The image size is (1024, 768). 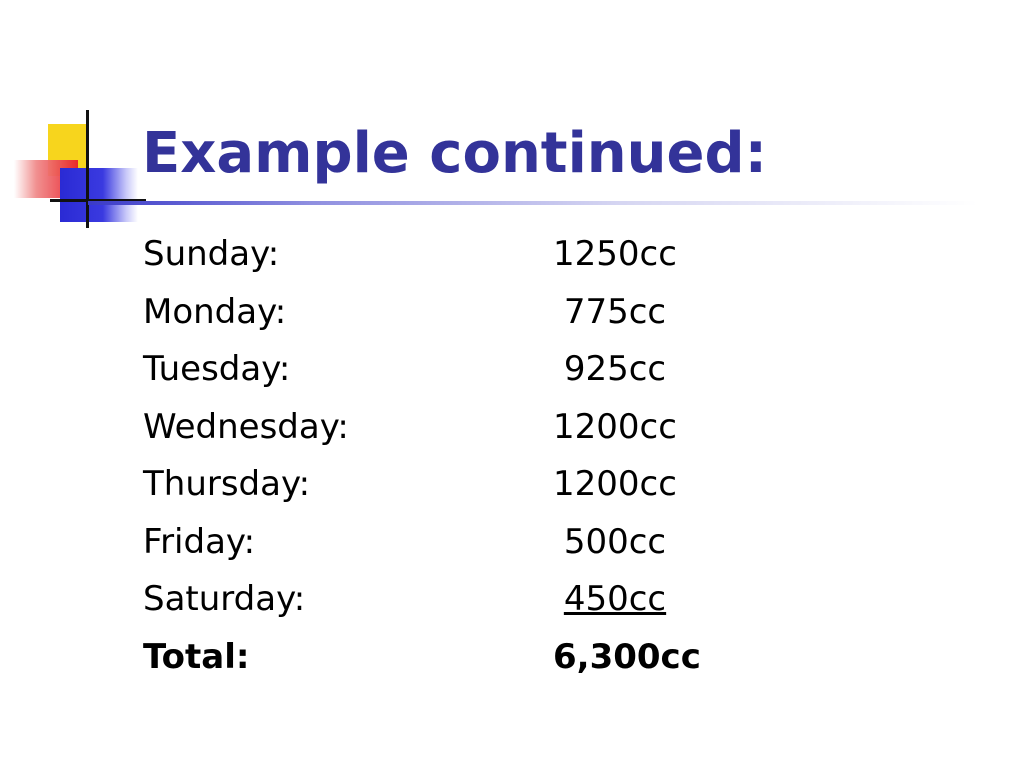 What do you see at coordinates (453, 436) in the screenshot?
I see `list-item: Wednesday: 1200cc` at bounding box center [453, 436].